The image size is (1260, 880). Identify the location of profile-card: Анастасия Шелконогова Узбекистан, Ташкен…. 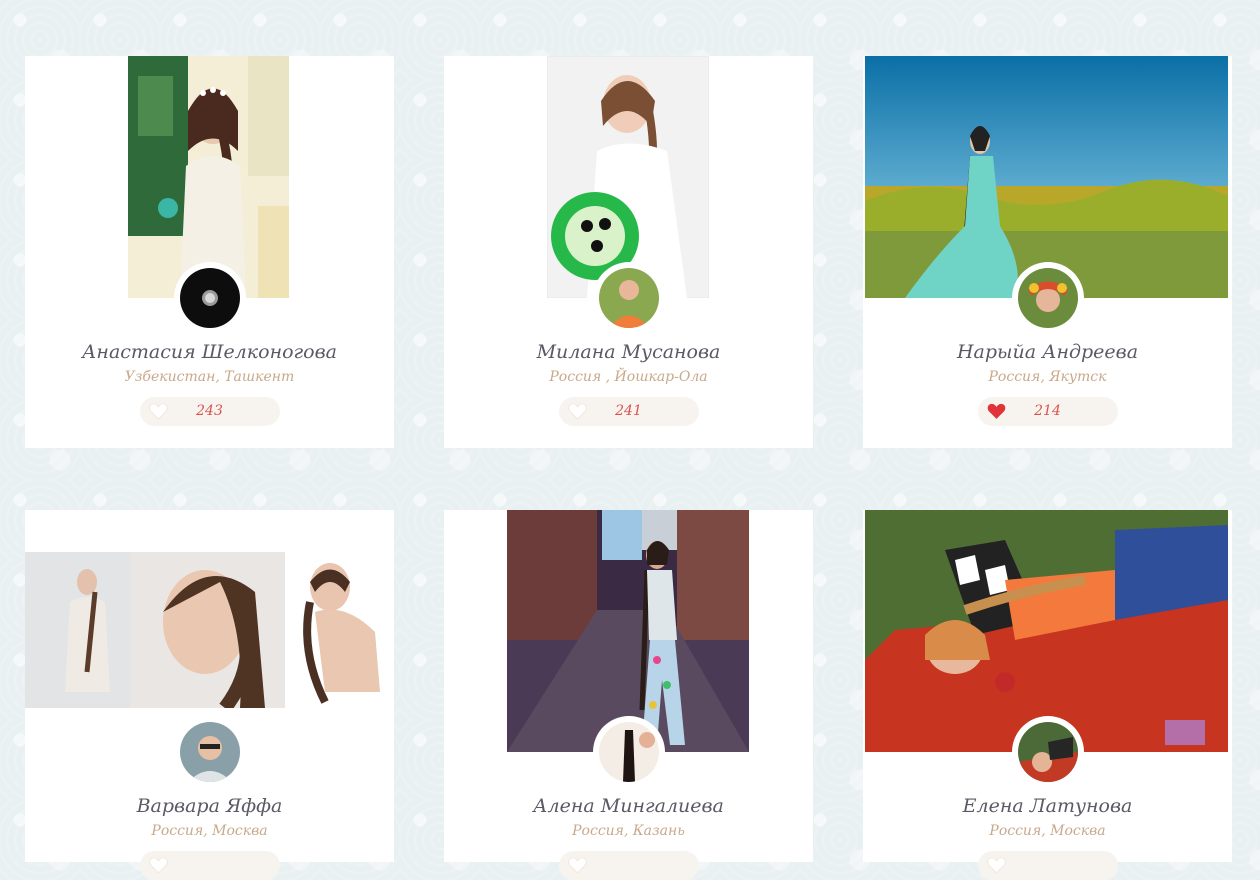
(209, 252).